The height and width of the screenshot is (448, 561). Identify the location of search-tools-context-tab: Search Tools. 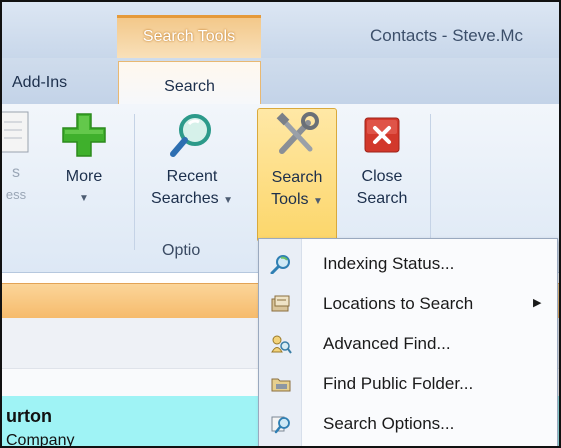
(189, 38).